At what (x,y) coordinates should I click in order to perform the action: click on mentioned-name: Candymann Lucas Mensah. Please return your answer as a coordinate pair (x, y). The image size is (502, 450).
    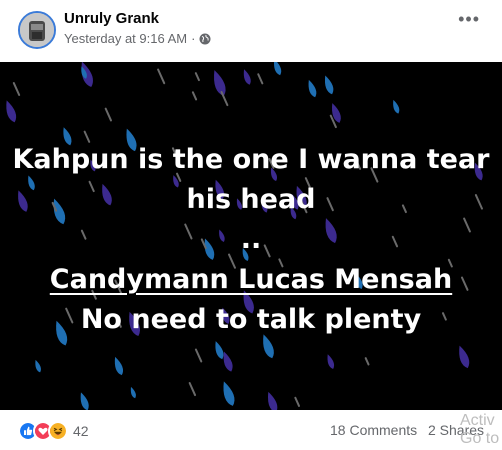
    Looking at the image, I should click on (251, 279).